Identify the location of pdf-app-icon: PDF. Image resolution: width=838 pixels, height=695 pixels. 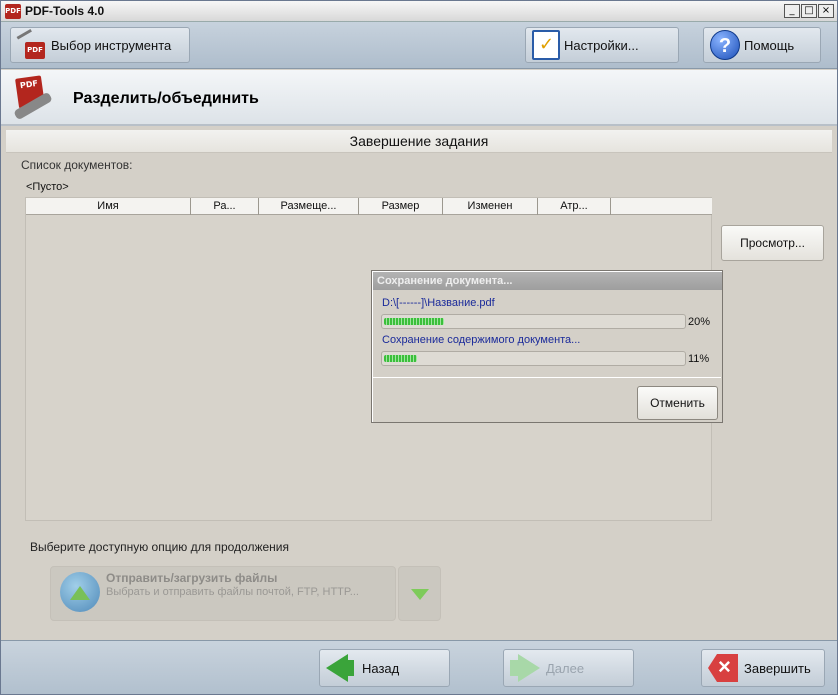
(13, 11).